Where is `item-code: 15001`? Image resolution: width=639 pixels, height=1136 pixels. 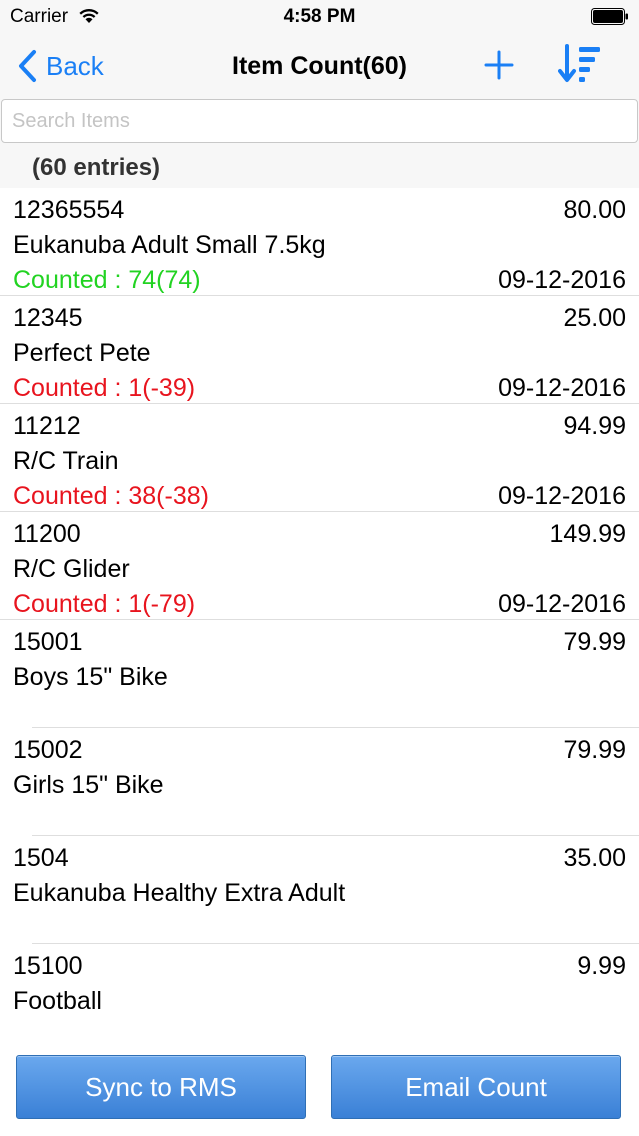
item-code: 15001 is located at coordinates (48, 642).